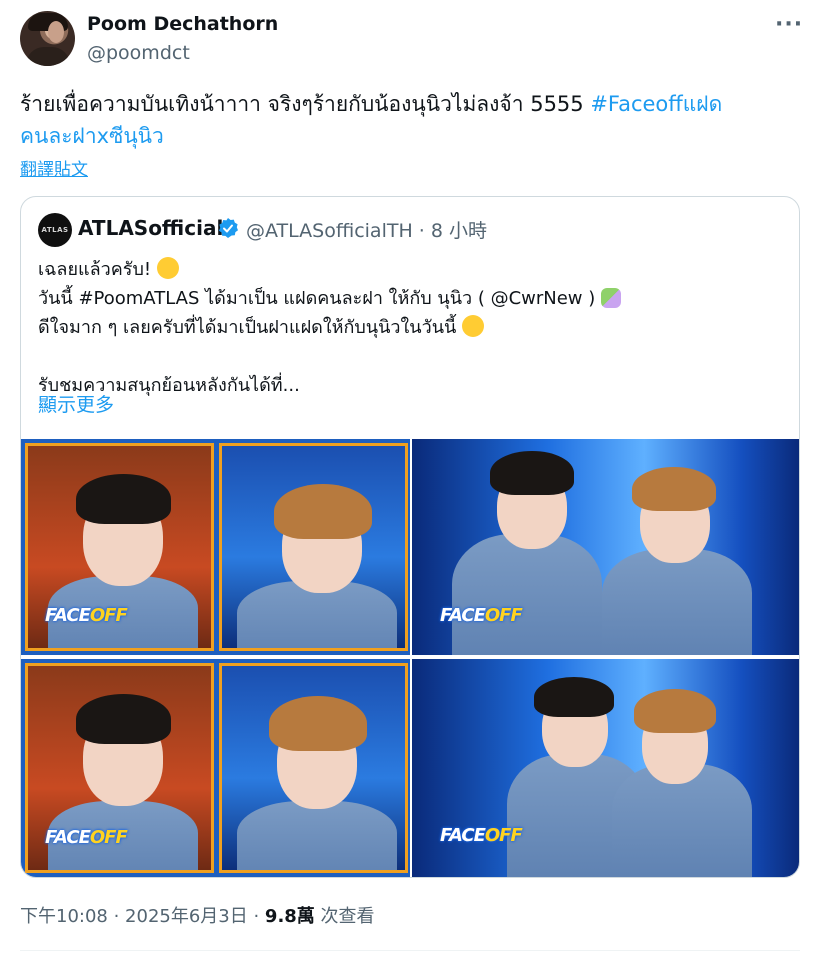 Image resolution: width=823 pixels, height=956 pixels. What do you see at coordinates (344, 916) in the screenshot?
I see `views-label: 次查看` at bounding box center [344, 916].